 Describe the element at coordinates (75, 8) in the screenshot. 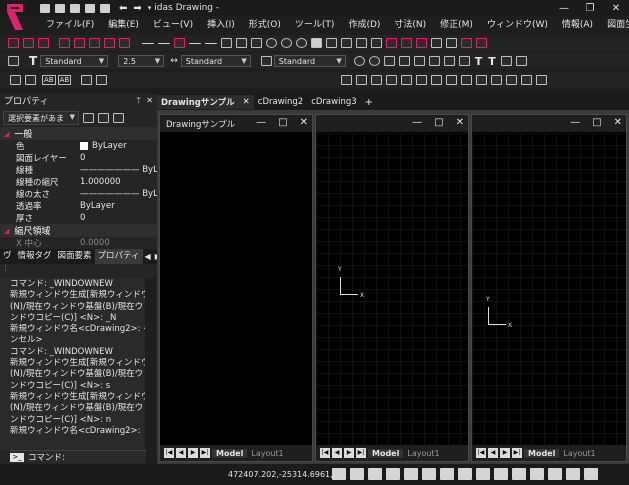

I see `save-icon` at that location.